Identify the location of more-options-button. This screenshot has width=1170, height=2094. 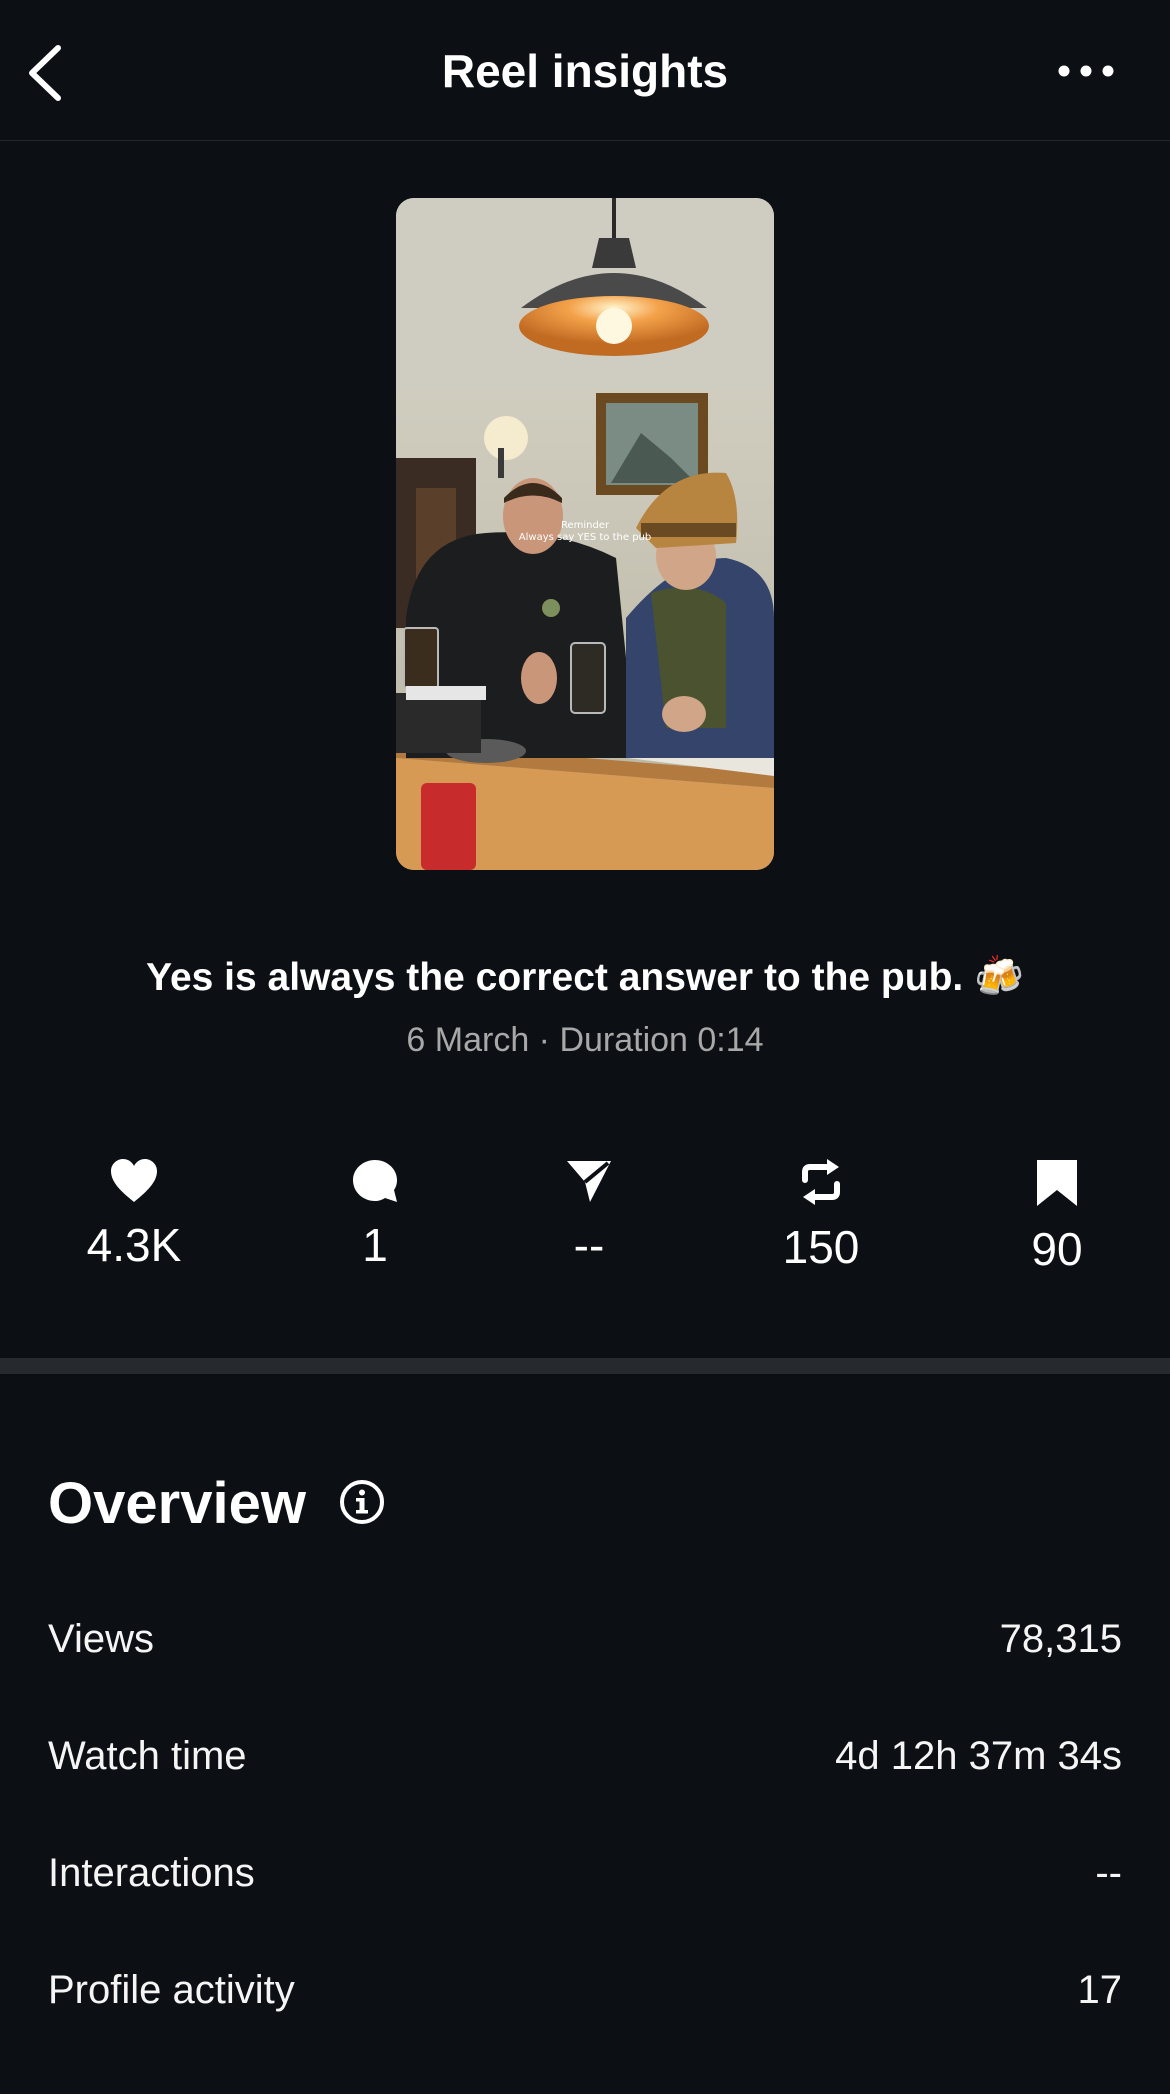
(1086, 71).